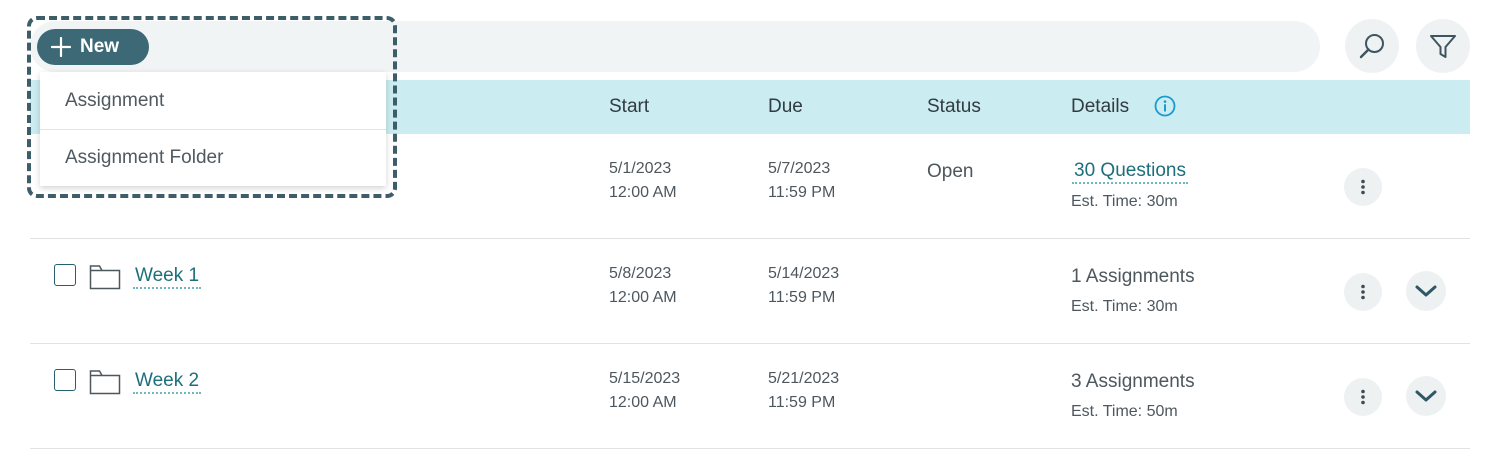  I want to click on folder-link: Week 1, so click(167, 277).